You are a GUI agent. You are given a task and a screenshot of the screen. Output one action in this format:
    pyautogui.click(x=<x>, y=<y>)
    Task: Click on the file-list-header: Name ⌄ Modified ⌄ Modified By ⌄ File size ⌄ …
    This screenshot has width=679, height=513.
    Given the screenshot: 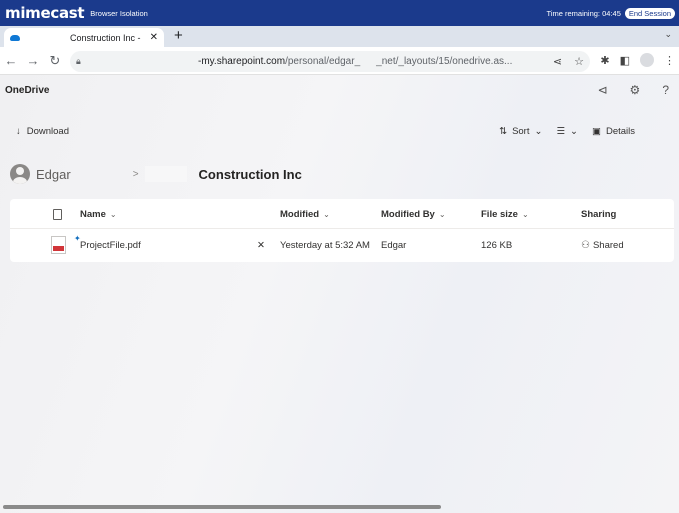 What is the action you would take?
    pyautogui.click(x=342, y=214)
    